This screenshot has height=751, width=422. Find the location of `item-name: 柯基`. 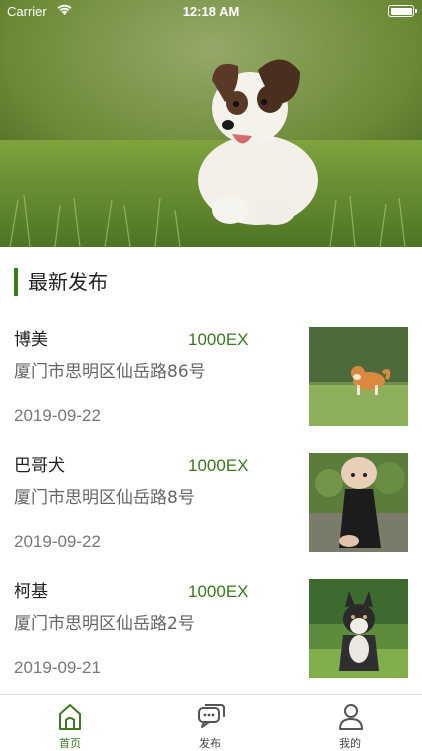

item-name: 柯基 is located at coordinates (31, 592).